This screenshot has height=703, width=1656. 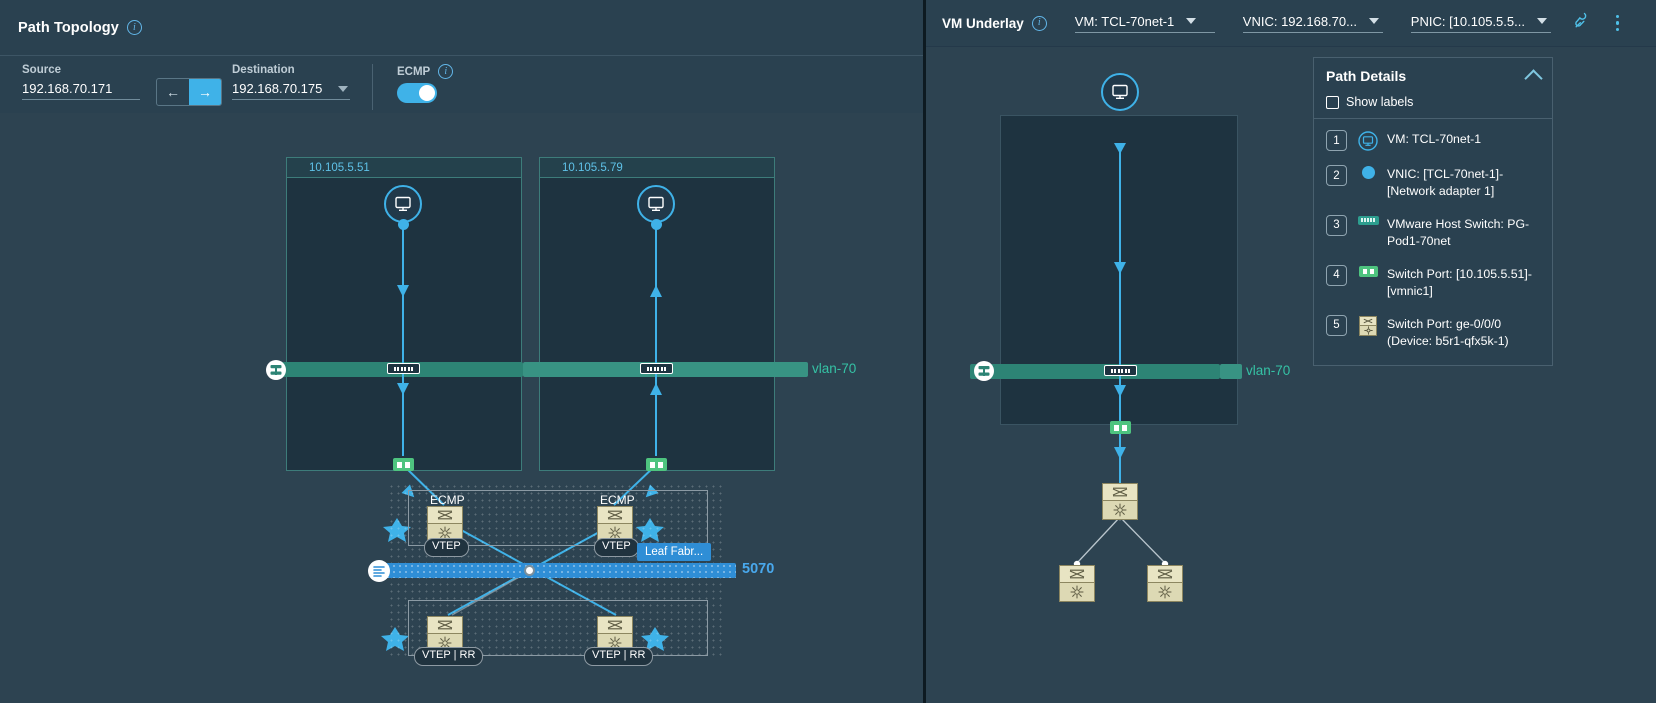 I want to click on source-value: 192.168.70.171, so click(x=67, y=88).